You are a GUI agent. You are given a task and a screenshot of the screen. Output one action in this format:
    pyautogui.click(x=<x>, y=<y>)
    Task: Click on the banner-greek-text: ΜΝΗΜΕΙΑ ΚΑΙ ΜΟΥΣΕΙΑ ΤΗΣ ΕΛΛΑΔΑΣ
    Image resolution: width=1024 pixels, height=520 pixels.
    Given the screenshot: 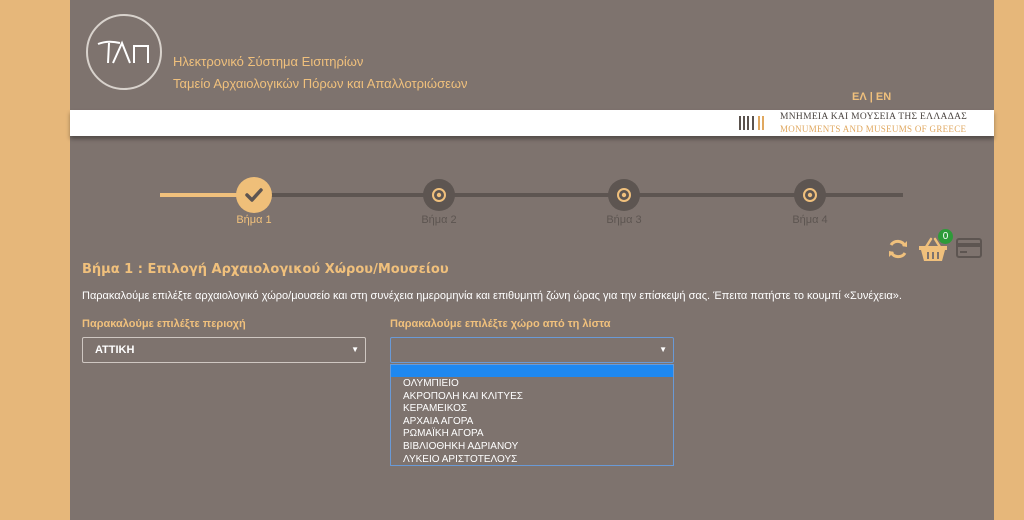 What is the action you would take?
    pyautogui.click(x=874, y=117)
    